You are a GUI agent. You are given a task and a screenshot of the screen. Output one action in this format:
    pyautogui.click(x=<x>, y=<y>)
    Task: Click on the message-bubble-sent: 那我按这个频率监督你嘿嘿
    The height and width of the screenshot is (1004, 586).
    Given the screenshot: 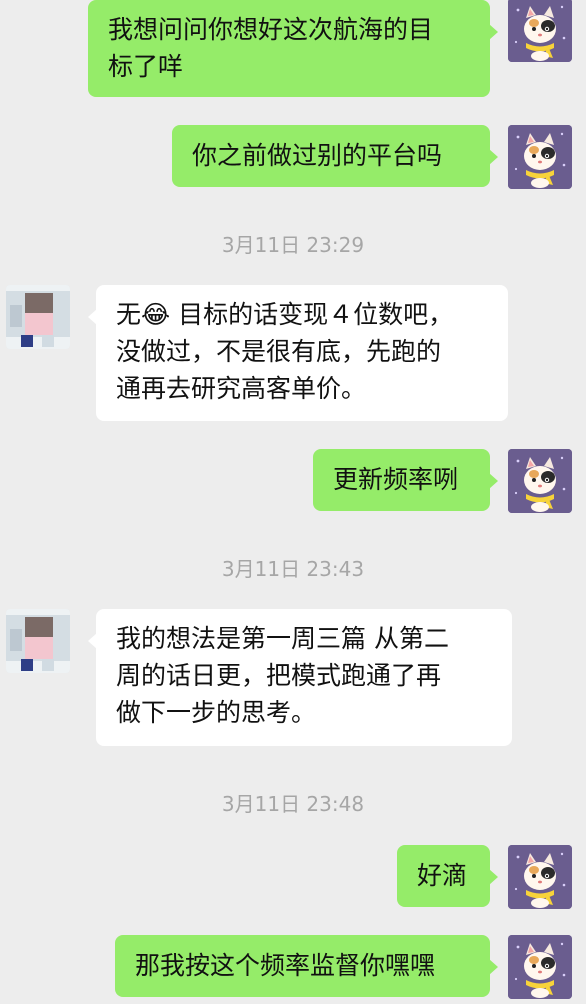 What is the action you would take?
    pyautogui.click(x=306, y=966)
    